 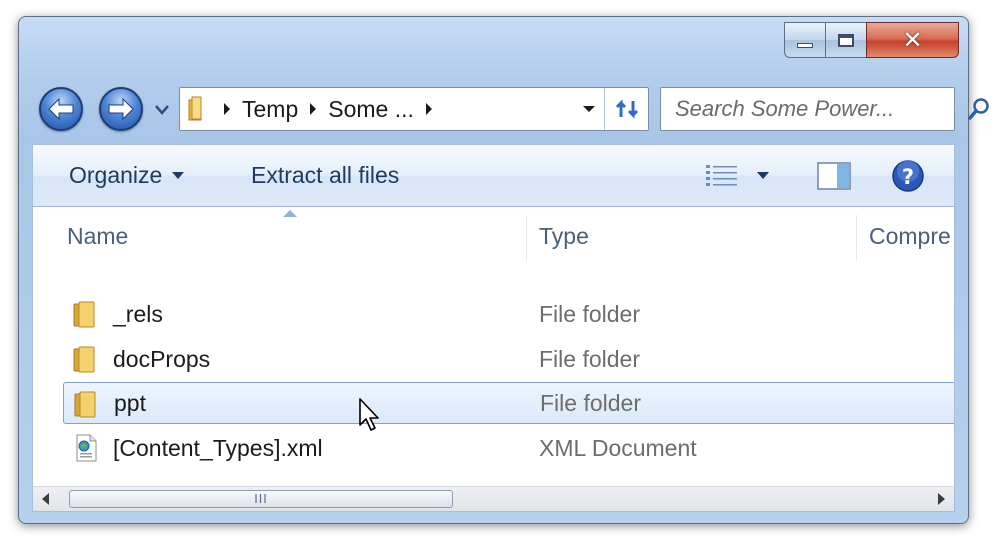 I want to click on close-icon: ✕, so click(x=912, y=40).